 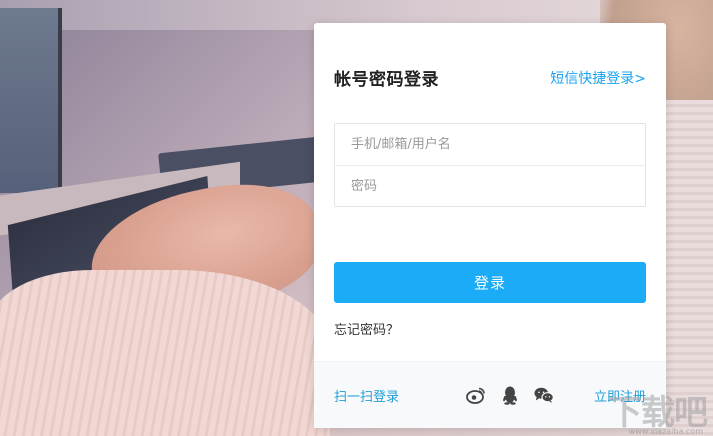 I want to click on login-footer: 扫一扫登录 立即注册, so click(x=490, y=394).